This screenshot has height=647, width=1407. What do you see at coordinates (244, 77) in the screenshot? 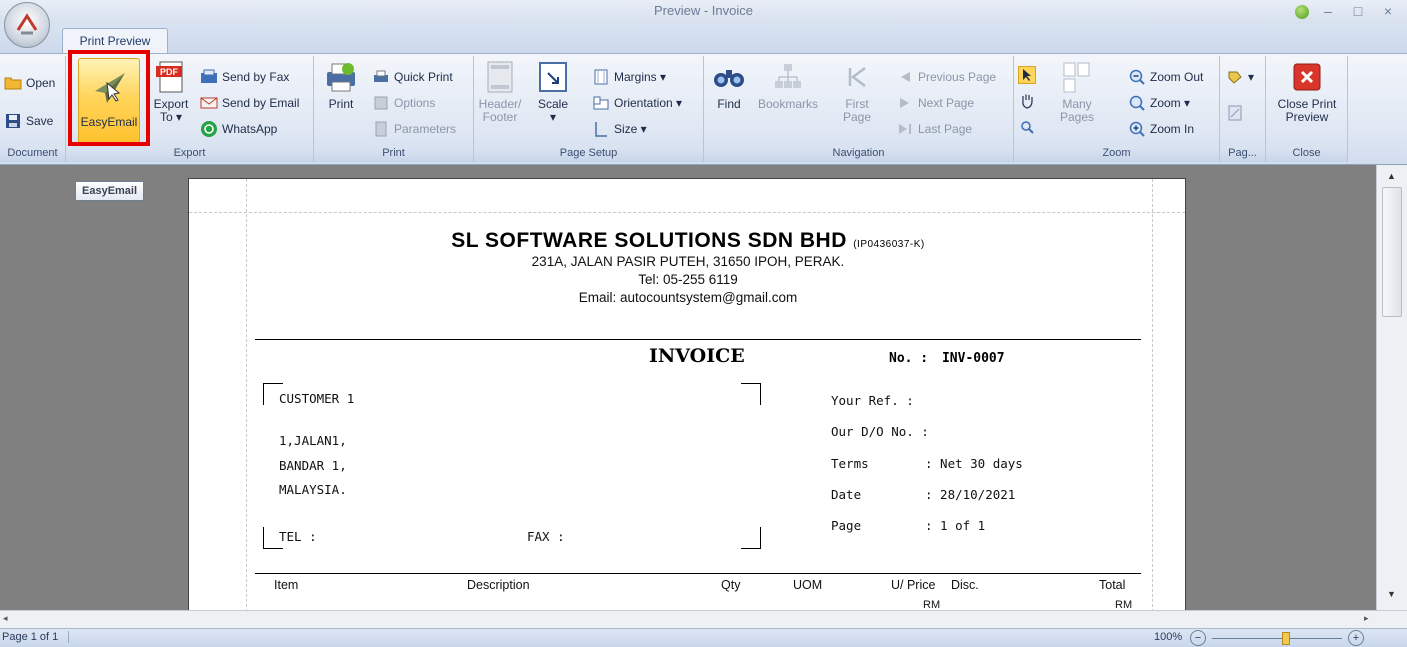
I see `send-by-fax-button: Send by Fax` at bounding box center [244, 77].